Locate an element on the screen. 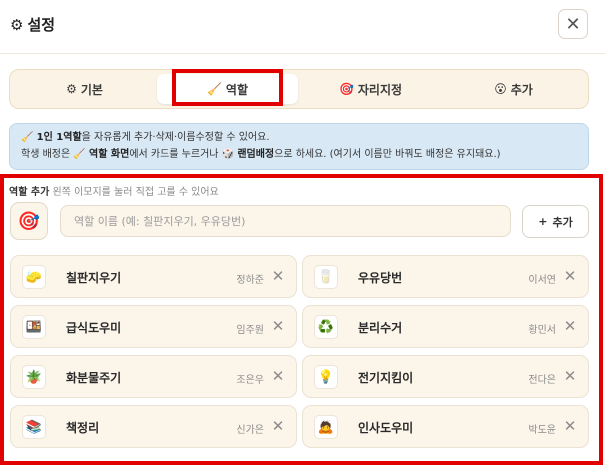 The image size is (605, 465). assigned-student: 임주원 is located at coordinates (250, 330).